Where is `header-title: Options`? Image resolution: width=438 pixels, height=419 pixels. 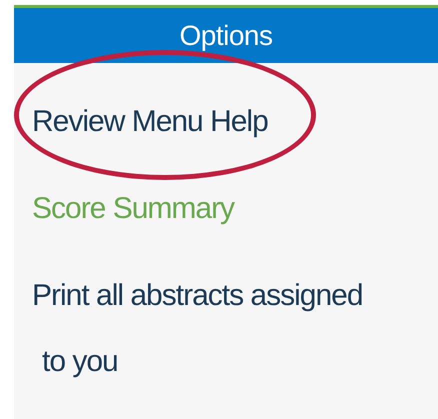 header-title: Options is located at coordinates (226, 35).